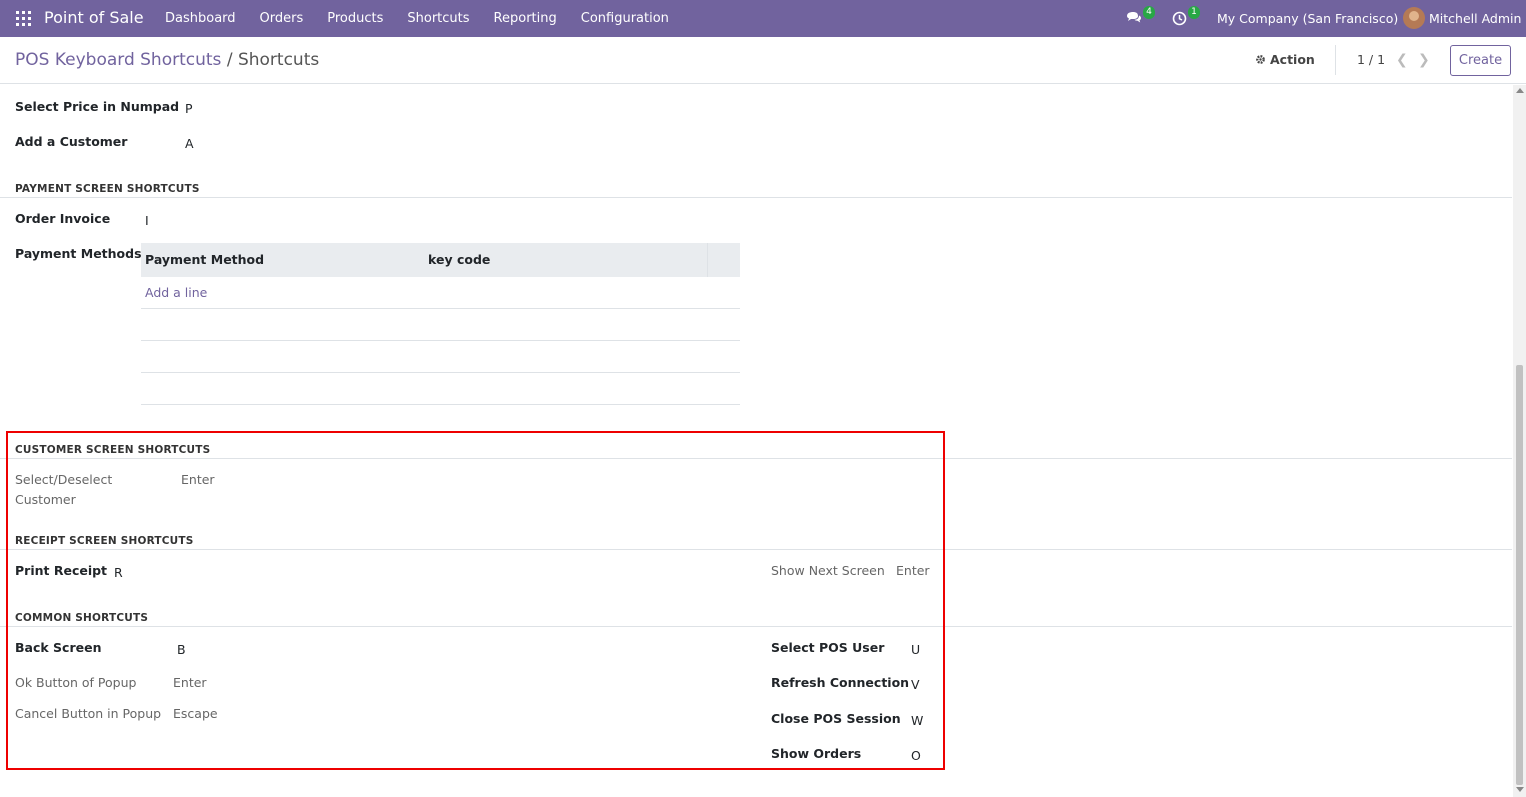 The height and width of the screenshot is (797, 1526). What do you see at coordinates (525, 18) in the screenshot?
I see `menu-item-reporting: Reporting` at bounding box center [525, 18].